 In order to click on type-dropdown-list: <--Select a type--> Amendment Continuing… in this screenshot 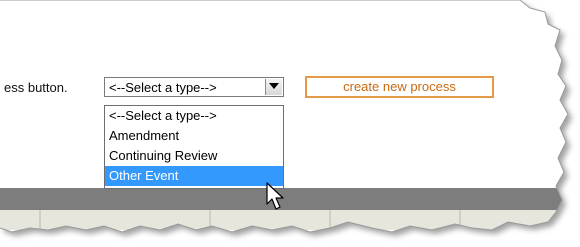, I will do `click(194, 147)`.